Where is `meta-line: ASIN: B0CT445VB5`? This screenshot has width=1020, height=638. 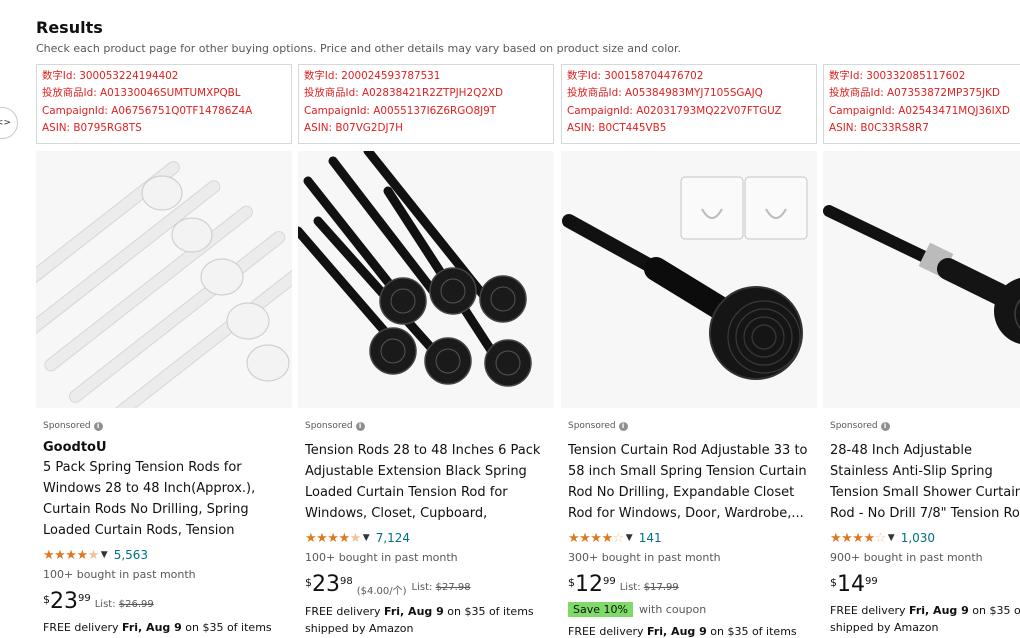
meta-line: ASIN: B0CT445VB5 is located at coordinates (617, 128).